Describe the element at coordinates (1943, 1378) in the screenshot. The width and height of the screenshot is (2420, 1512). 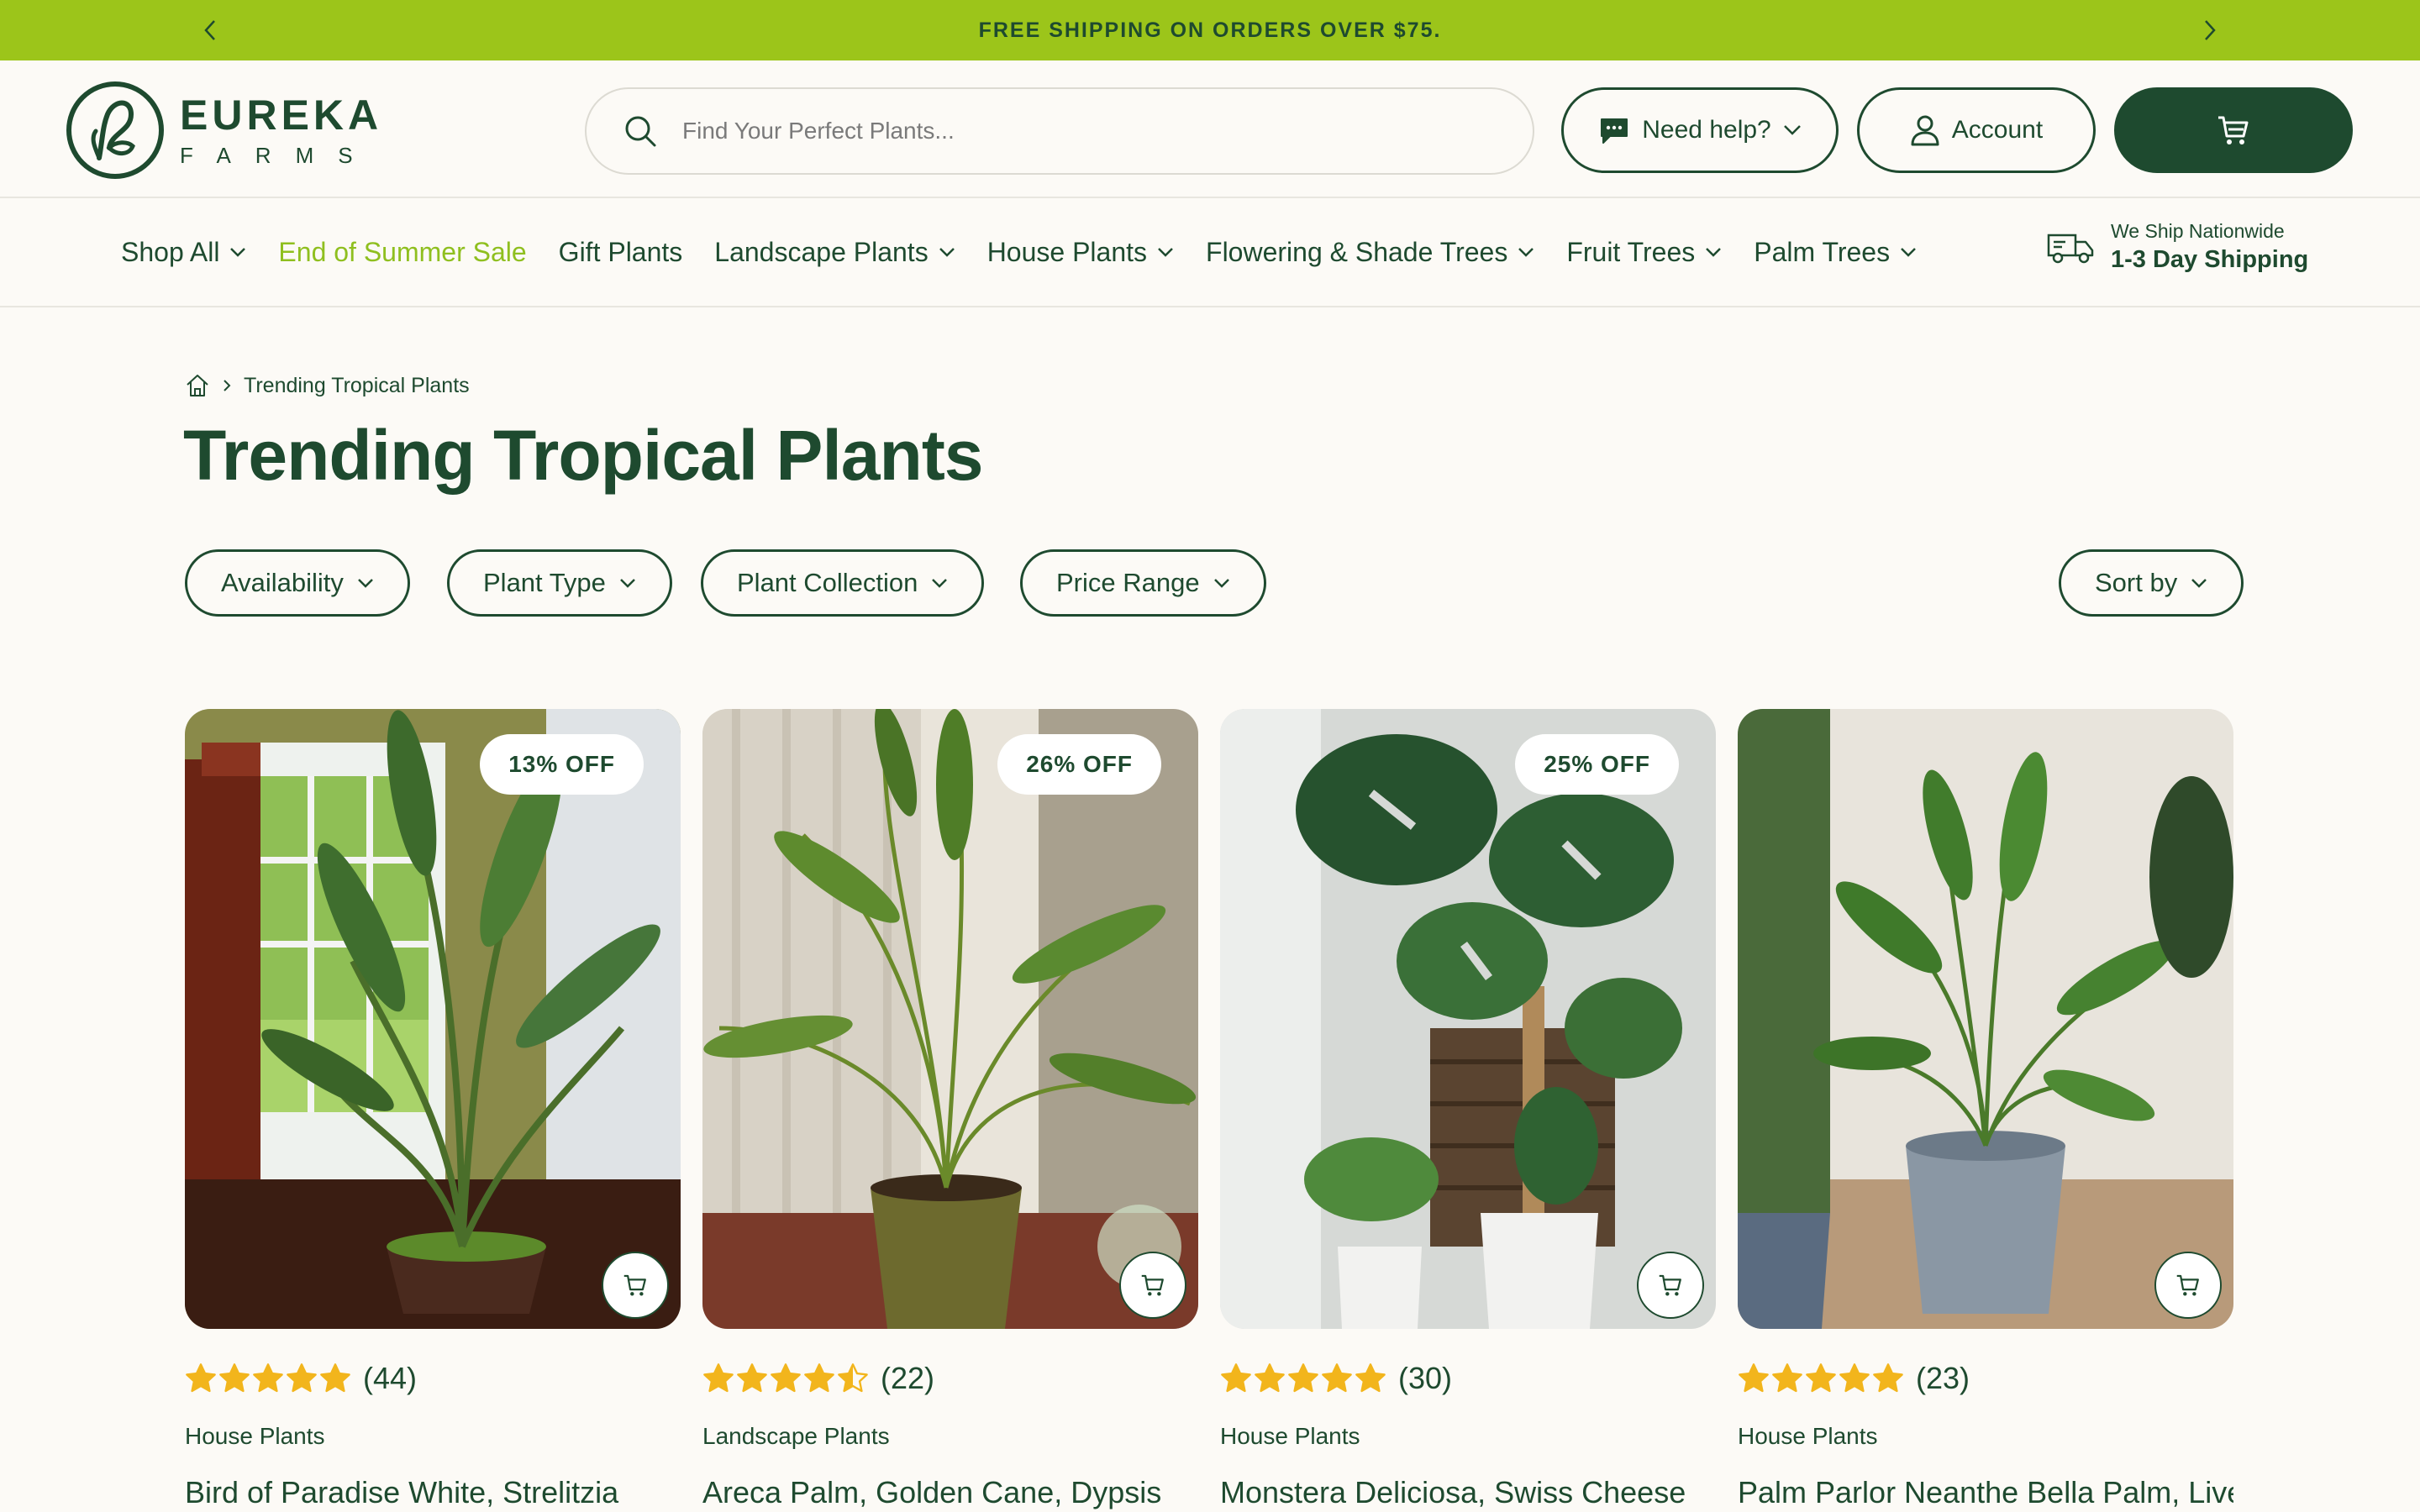
I see `review-count: (23)` at that location.